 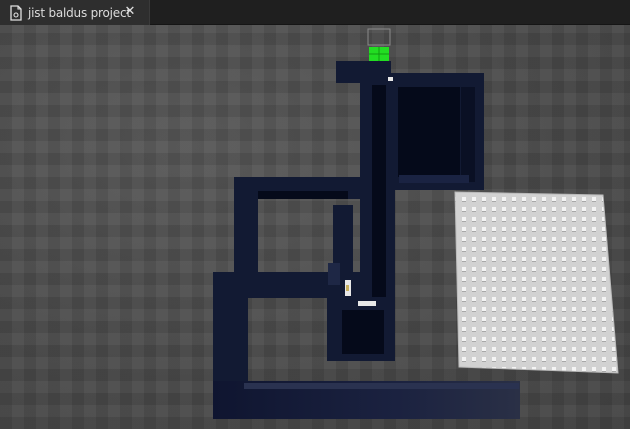 What do you see at coordinates (130, 12) in the screenshot?
I see `close-icon: ✕` at bounding box center [130, 12].